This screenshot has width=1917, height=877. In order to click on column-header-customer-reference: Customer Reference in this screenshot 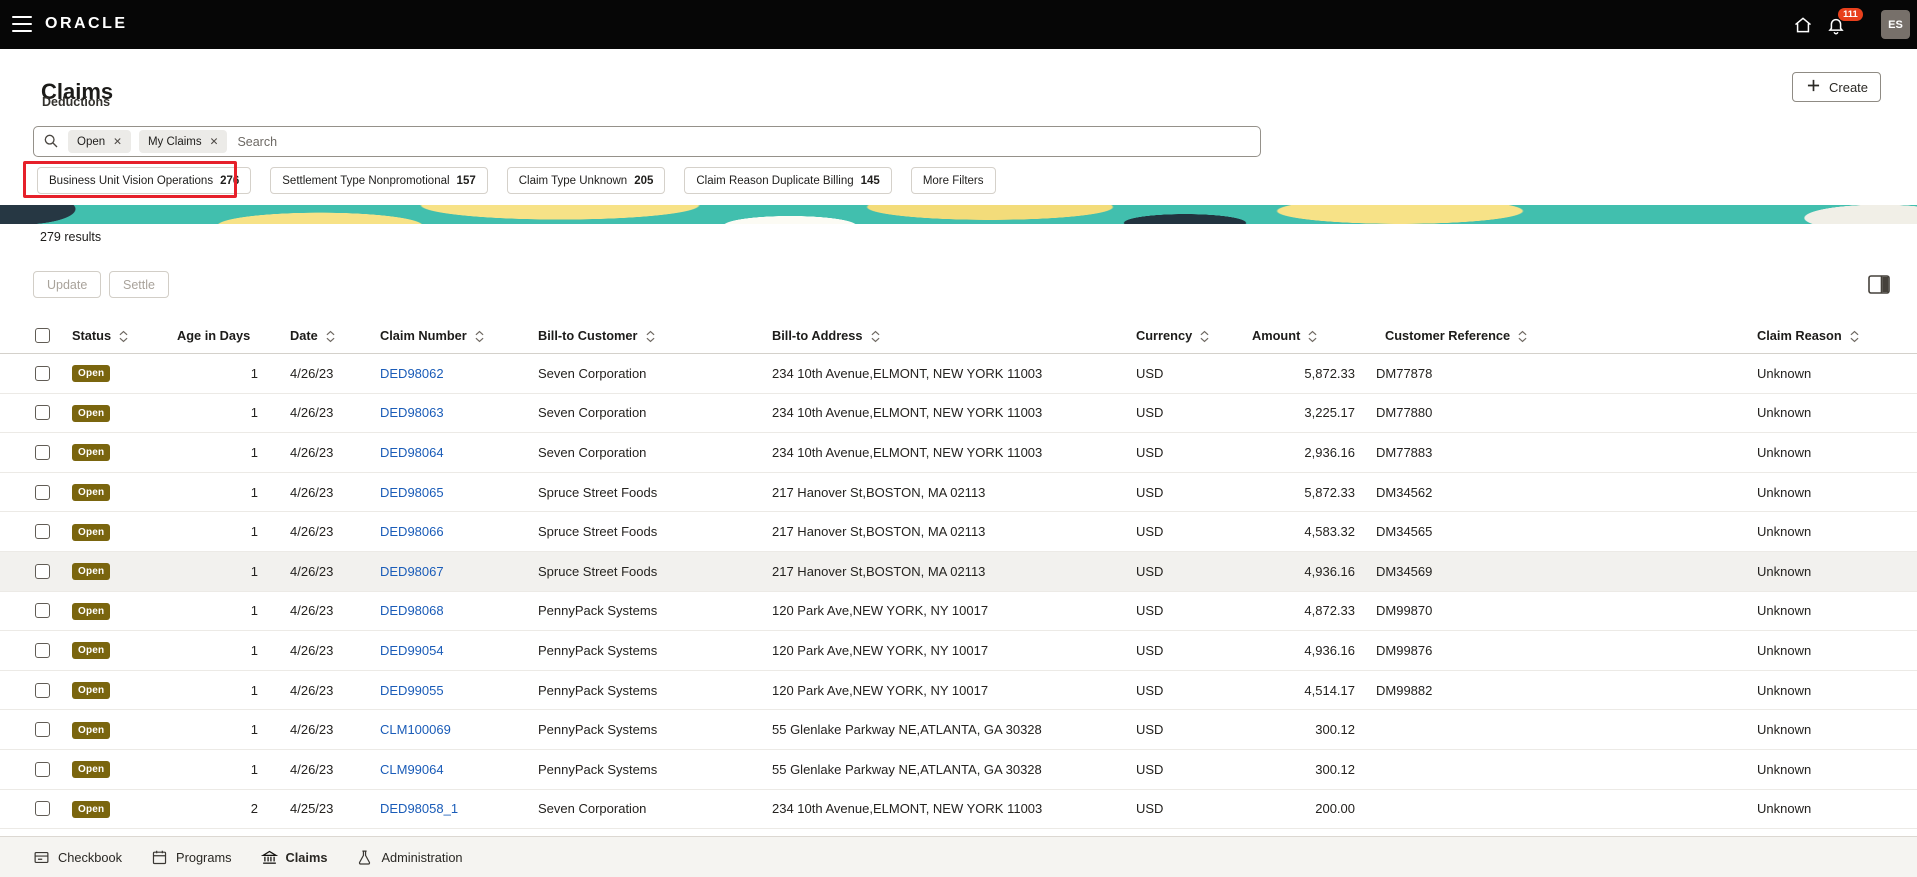, I will do `click(1554, 336)`.